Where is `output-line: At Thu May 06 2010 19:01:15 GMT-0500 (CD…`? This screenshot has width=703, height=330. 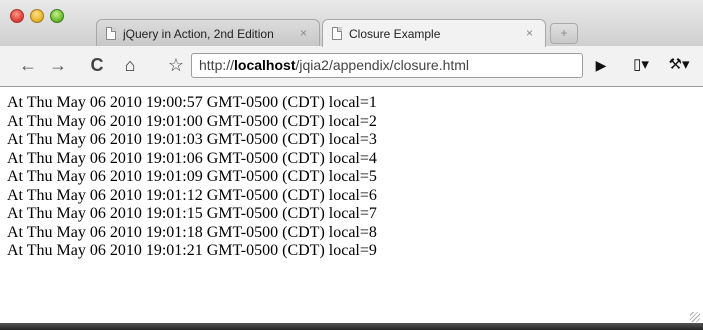 output-line: At Thu May 06 2010 19:01:15 GMT-0500 (CD… is located at coordinates (192, 213).